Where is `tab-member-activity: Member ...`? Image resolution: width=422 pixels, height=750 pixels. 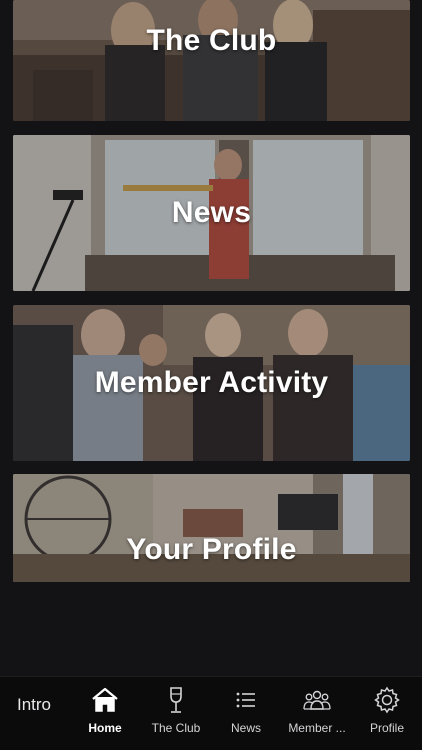
tab-member-activity: Member ... is located at coordinates (317, 715).